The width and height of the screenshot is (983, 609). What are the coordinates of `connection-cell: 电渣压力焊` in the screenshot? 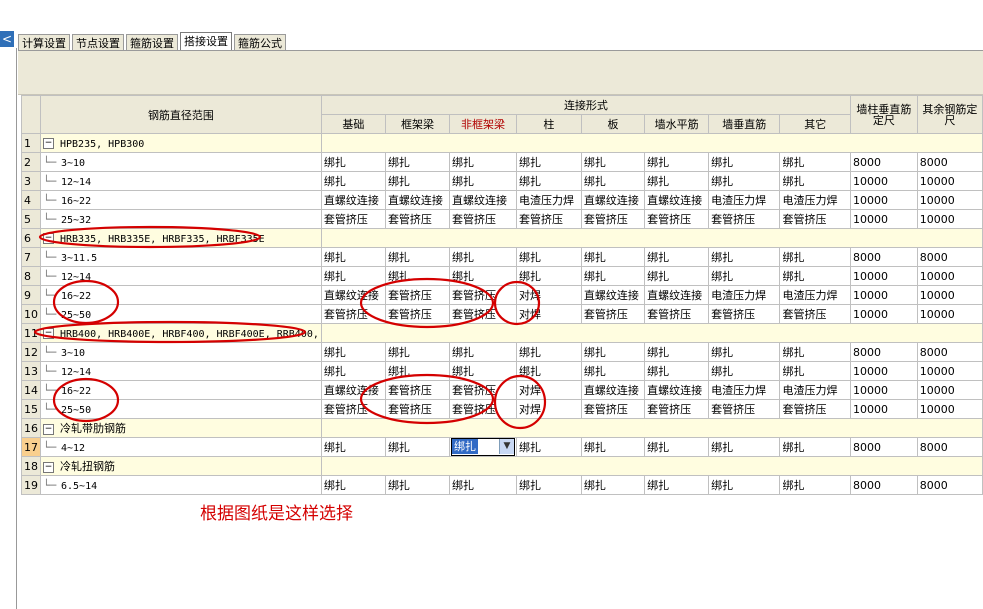 It's located at (815, 200).